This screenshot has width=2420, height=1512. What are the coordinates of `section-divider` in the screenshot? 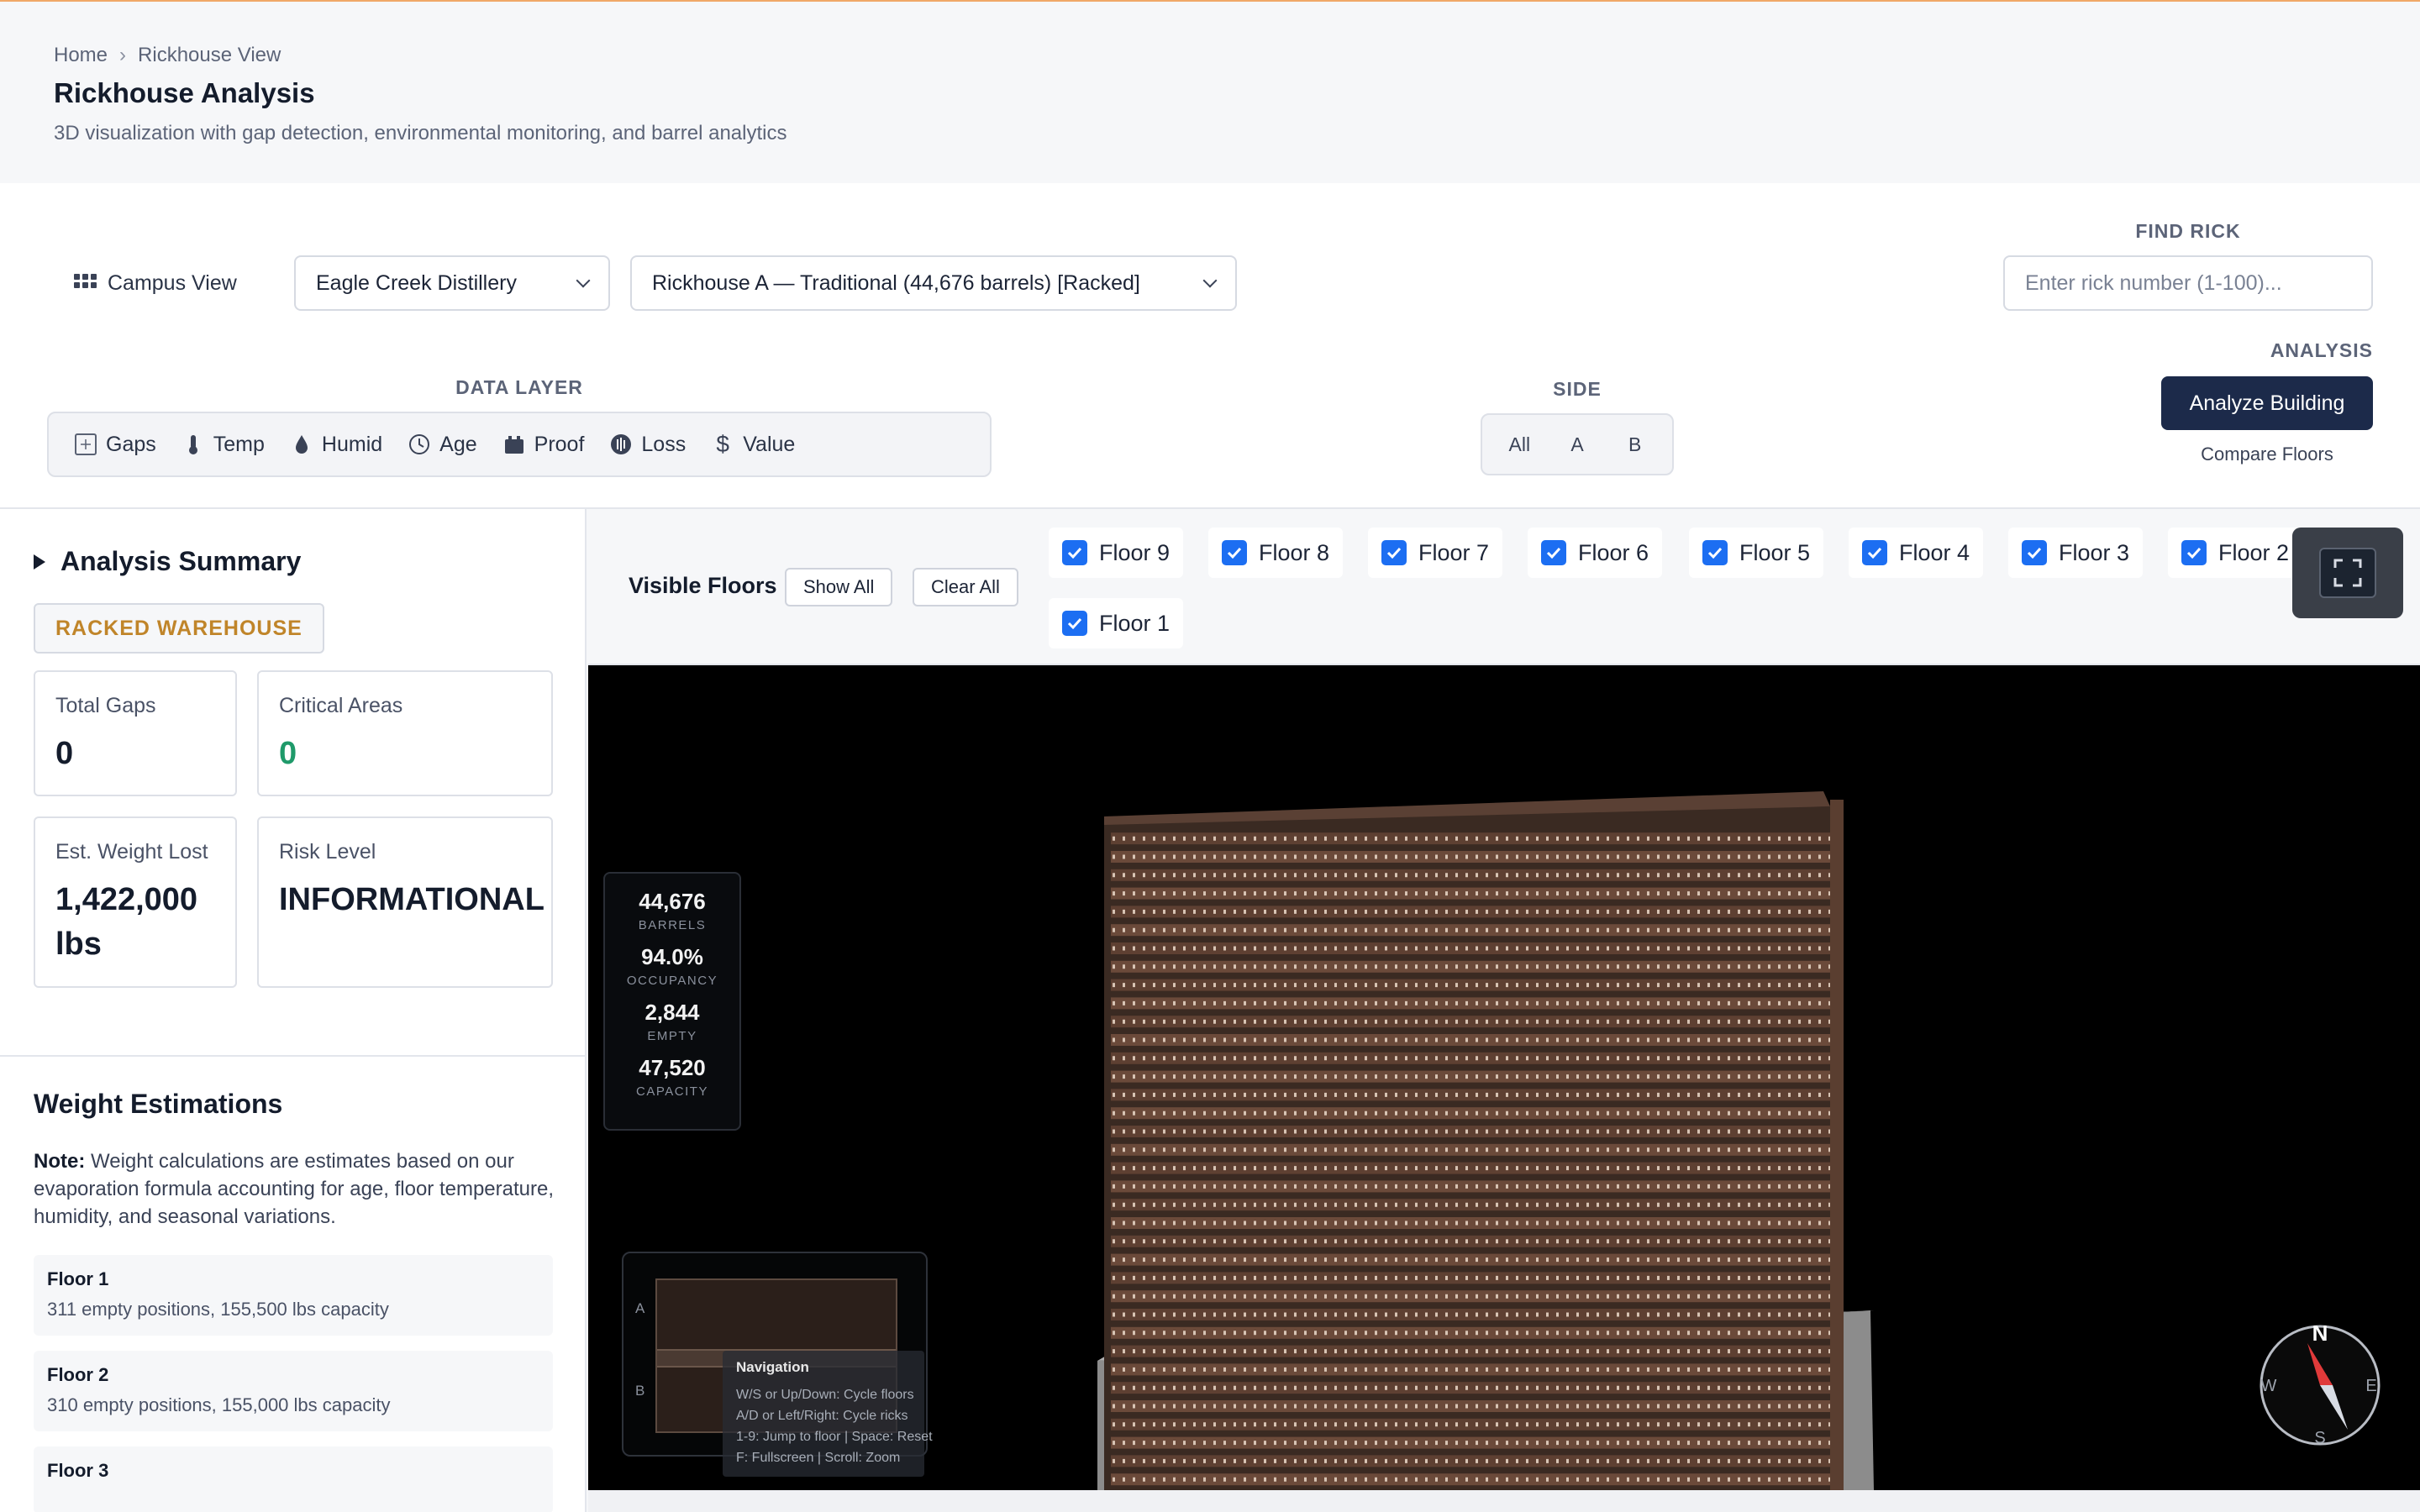 It's located at (293, 1056).